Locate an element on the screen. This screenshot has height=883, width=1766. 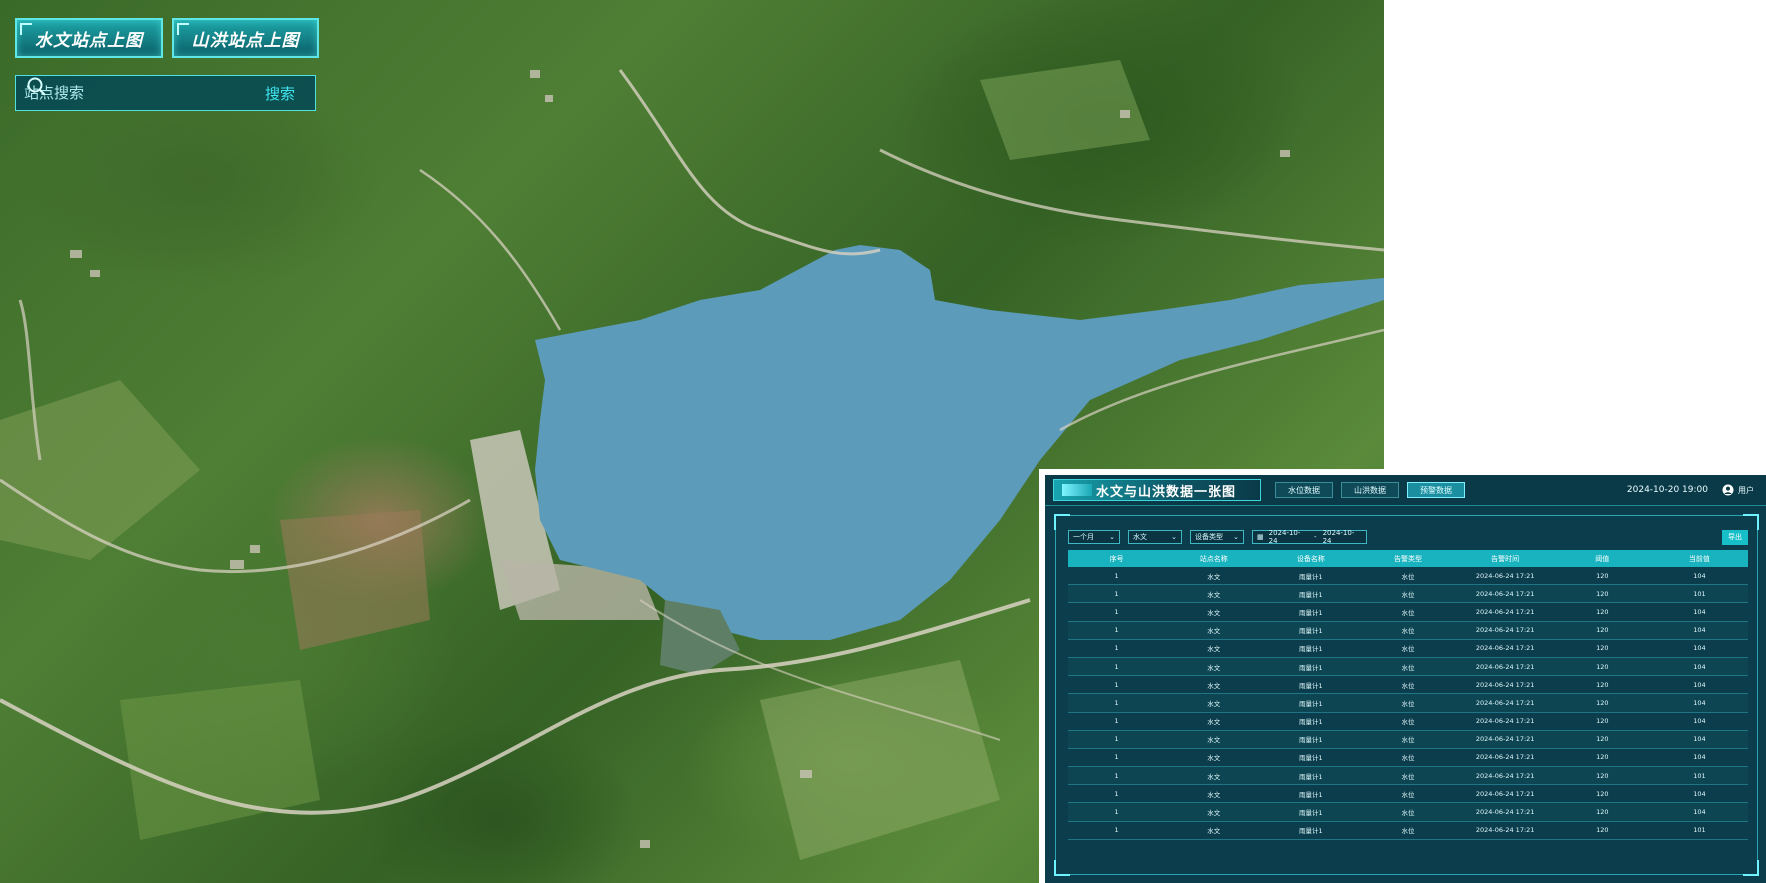
user-label: 用户 is located at coordinates (1746, 490).